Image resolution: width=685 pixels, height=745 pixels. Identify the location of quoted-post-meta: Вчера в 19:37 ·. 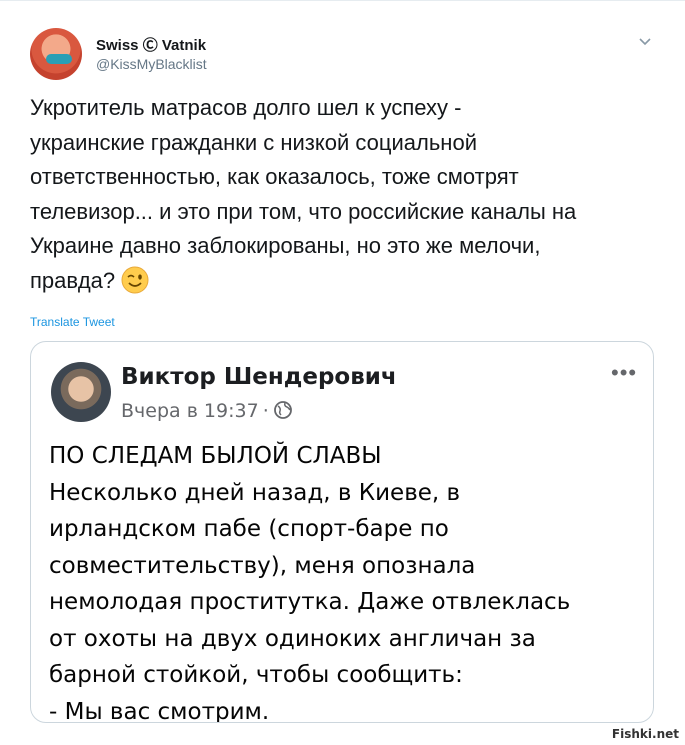
(207, 411).